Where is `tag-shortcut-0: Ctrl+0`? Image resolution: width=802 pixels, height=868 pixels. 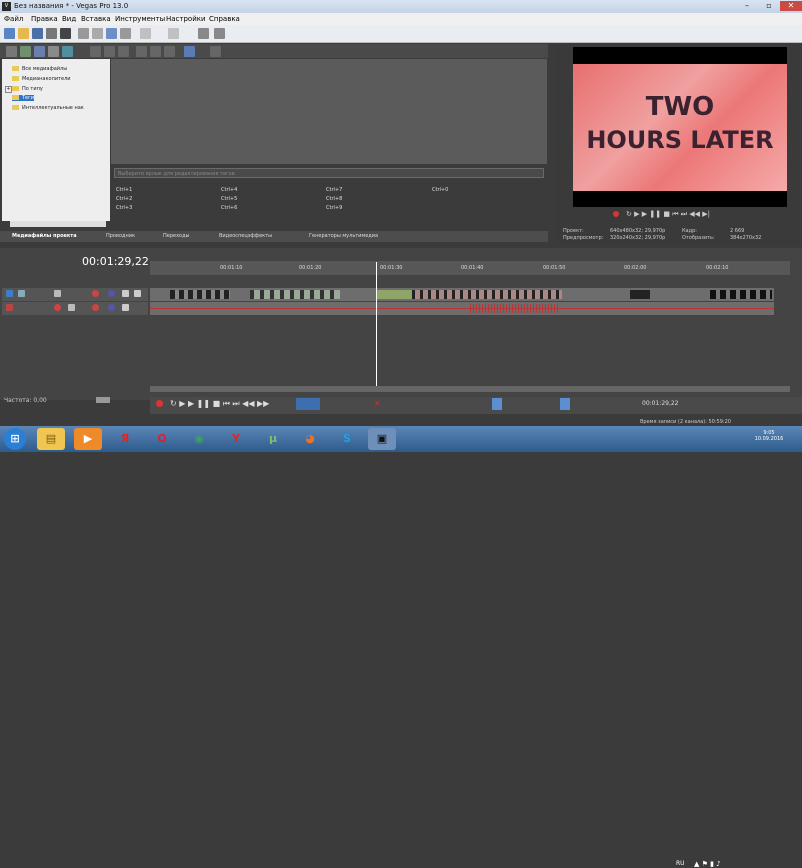
tag-shortcut-0: Ctrl+0 is located at coordinates (440, 190).